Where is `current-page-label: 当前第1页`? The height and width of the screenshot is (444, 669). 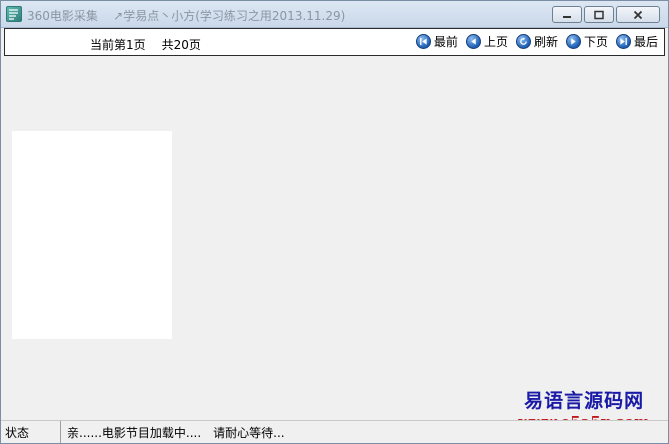
current-page-label: 当前第1页 is located at coordinates (118, 45).